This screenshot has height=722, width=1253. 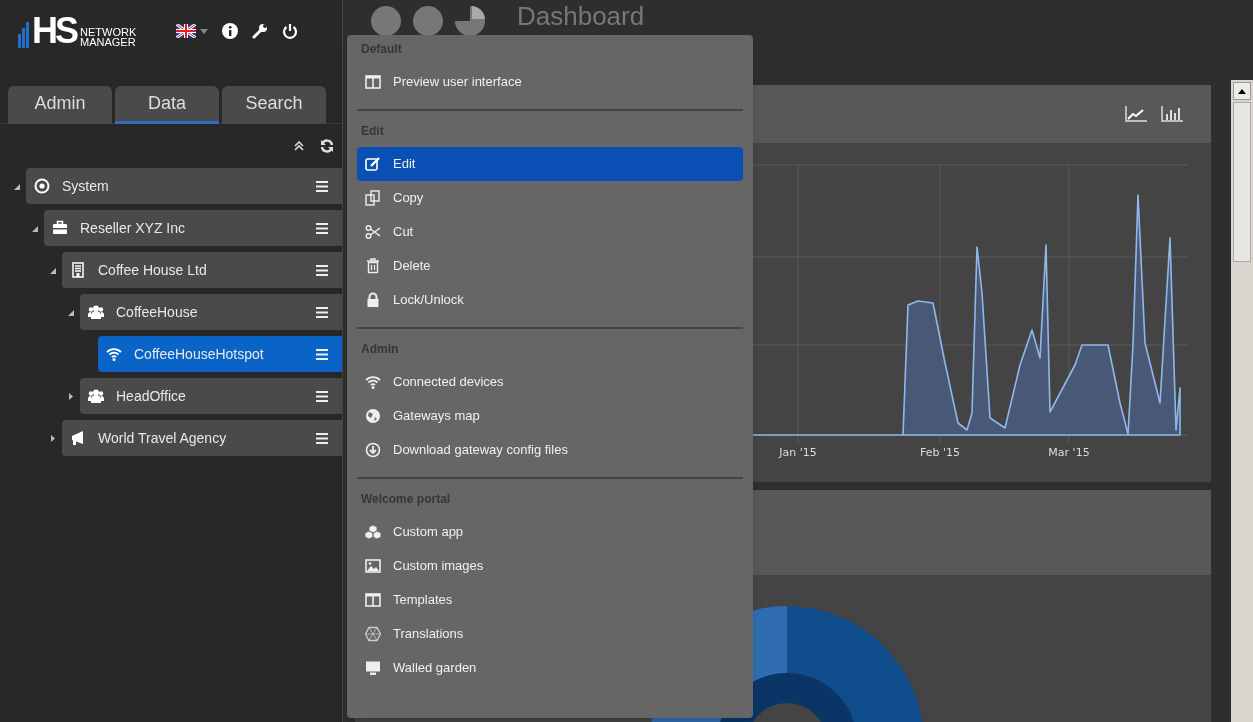 I want to click on wrench-icon, so click(x=260, y=31).